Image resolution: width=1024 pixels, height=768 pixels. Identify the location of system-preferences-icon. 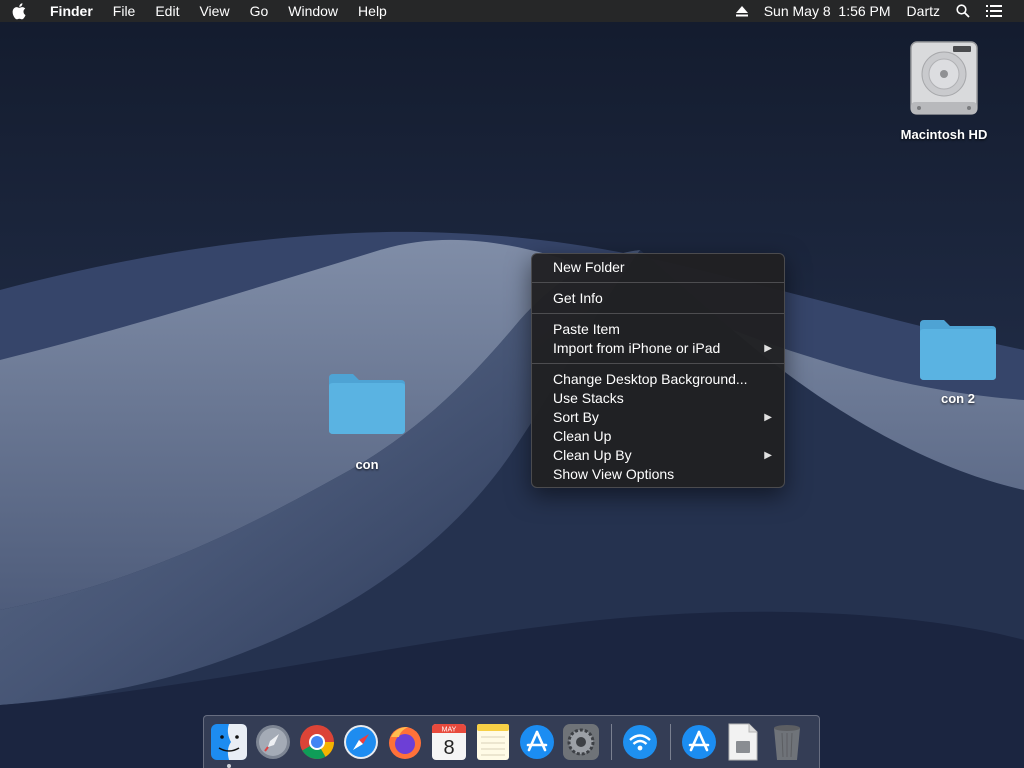
(581, 742).